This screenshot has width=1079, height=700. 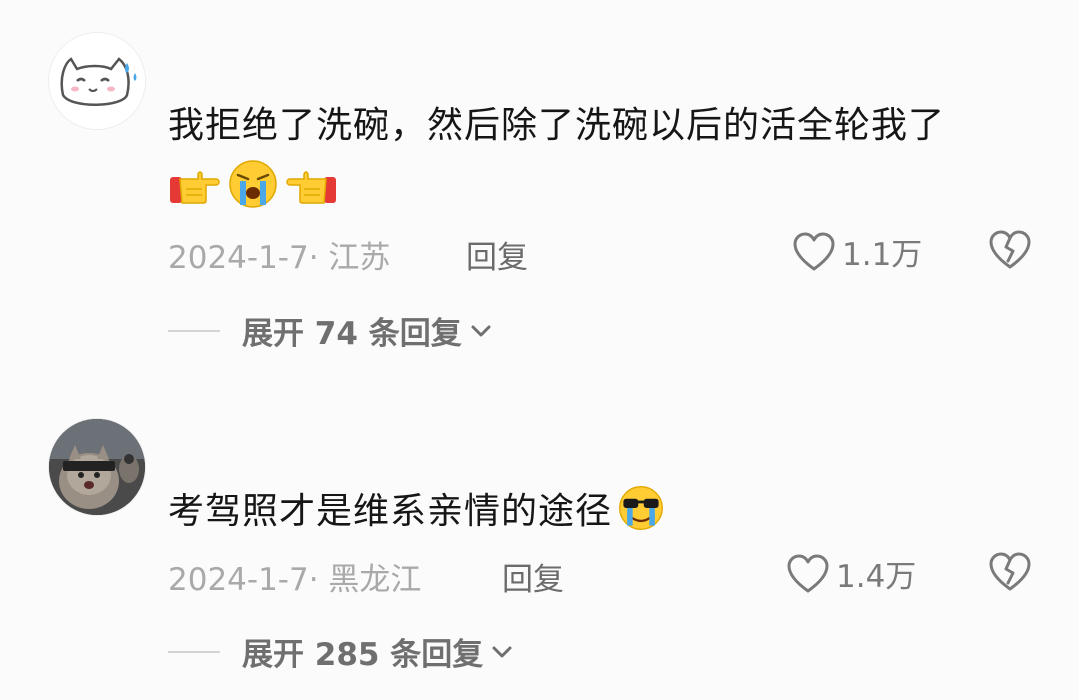 I want to click on point-right-icon, so click(x=195, y=184).